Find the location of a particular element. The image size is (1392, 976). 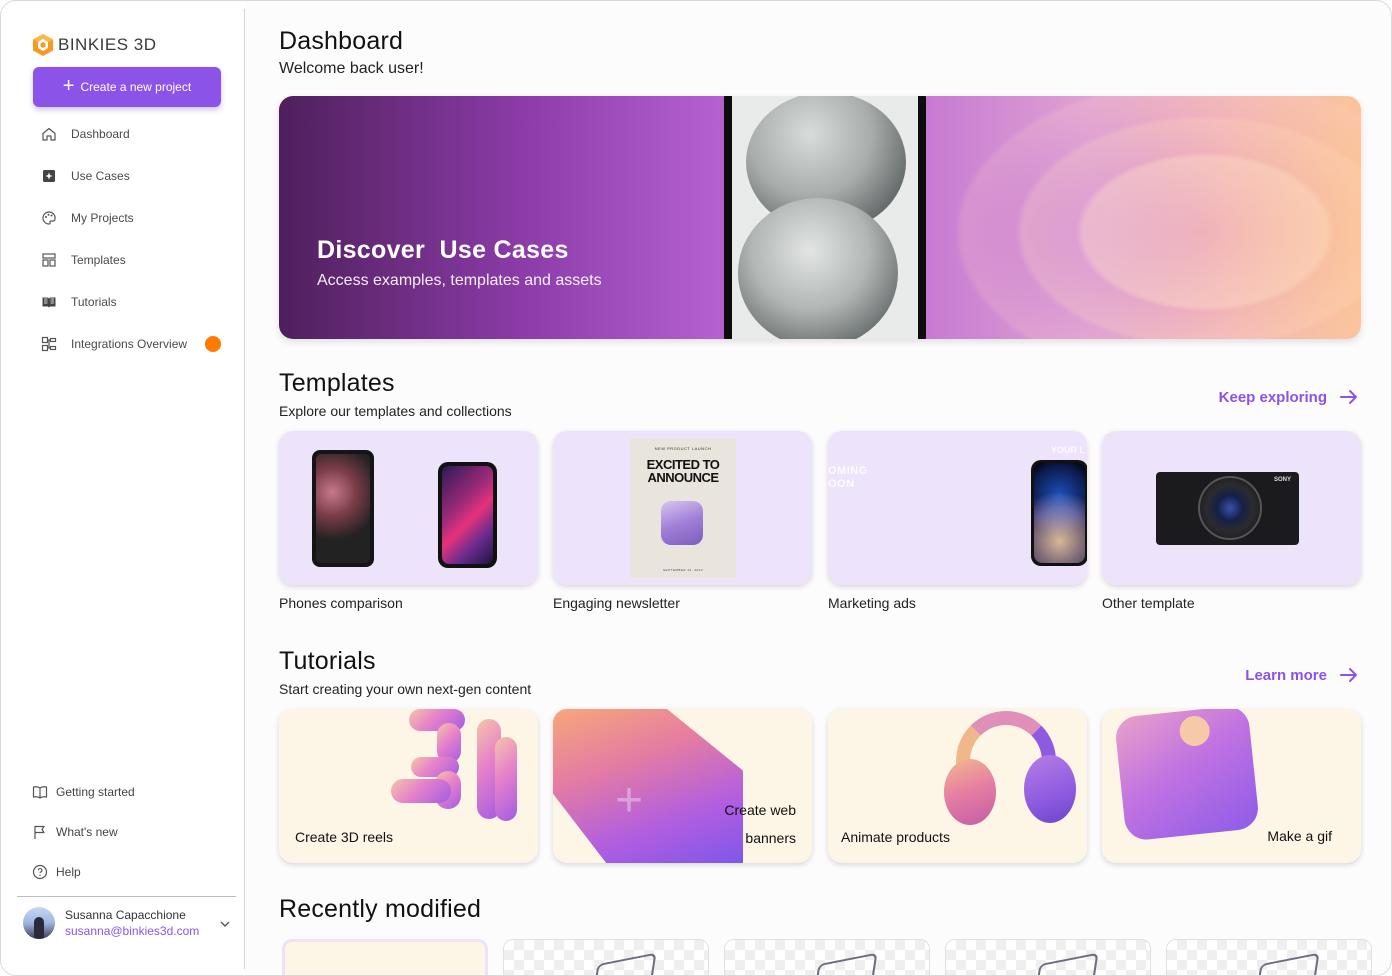

poster-bottom-text: SEPTEMBER 12, 2023 is located at coordinates (682, 570).